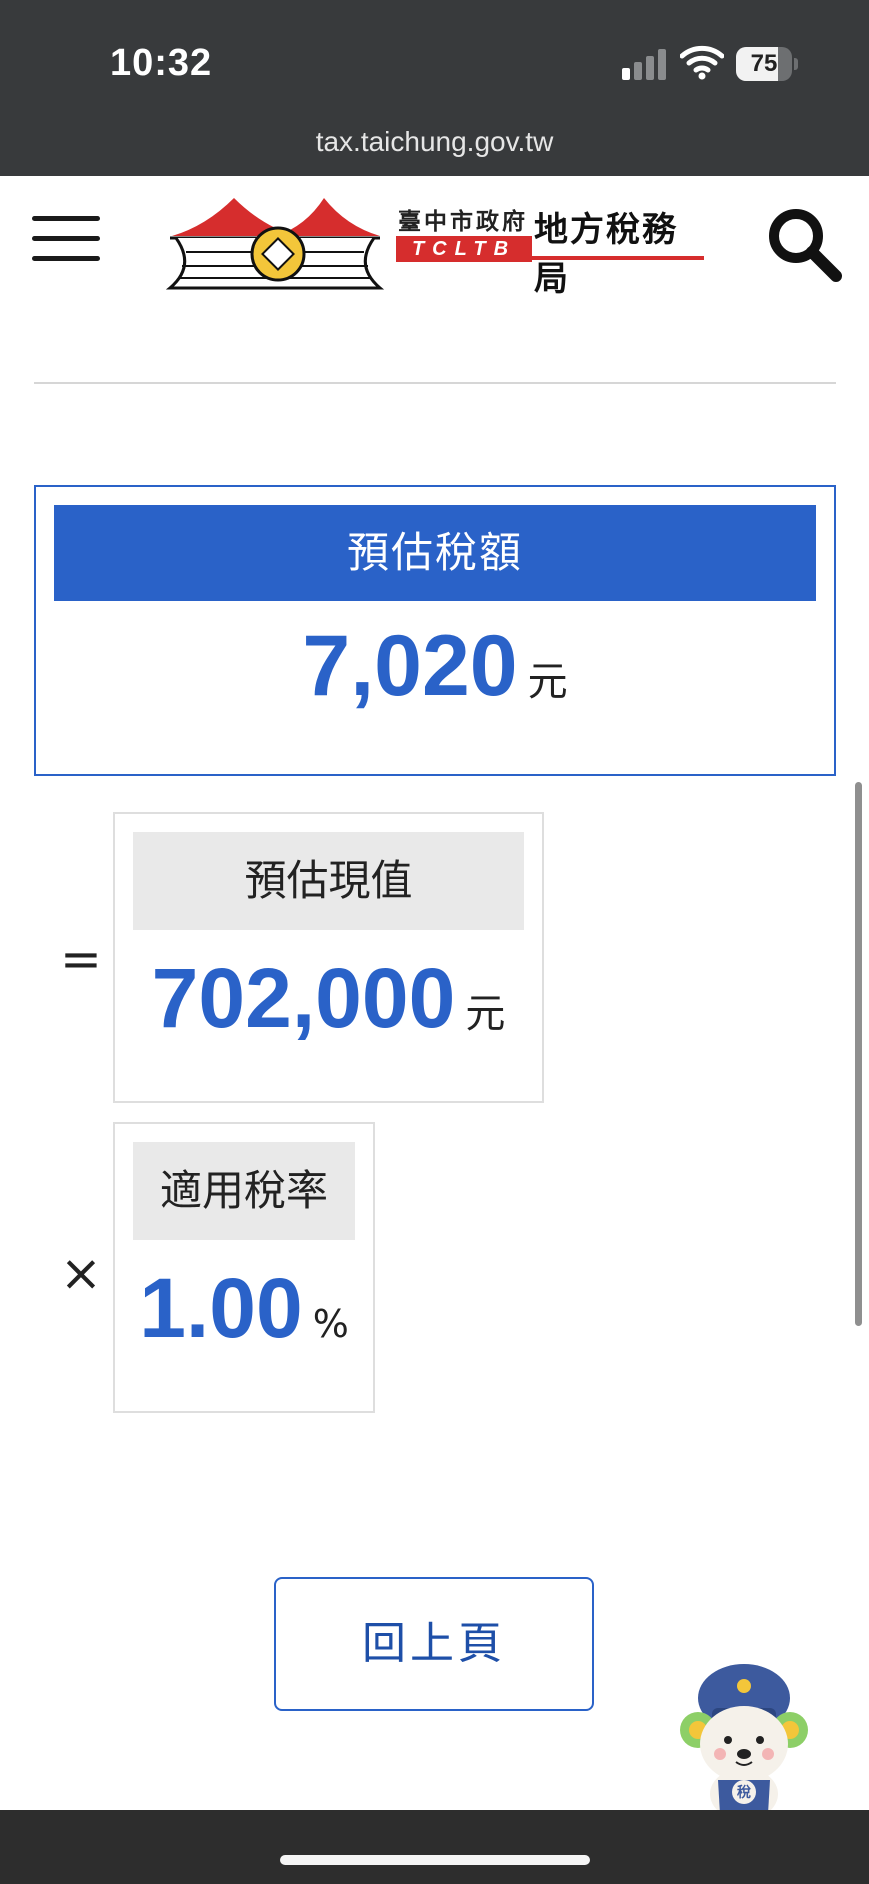 Image resolution: width=869 pixels, height=1884 pixels. What do you see at coordinates (485, 1014) in the screenshot?
I see `current-value-unit: 元` at bounding box center [485, 1014].